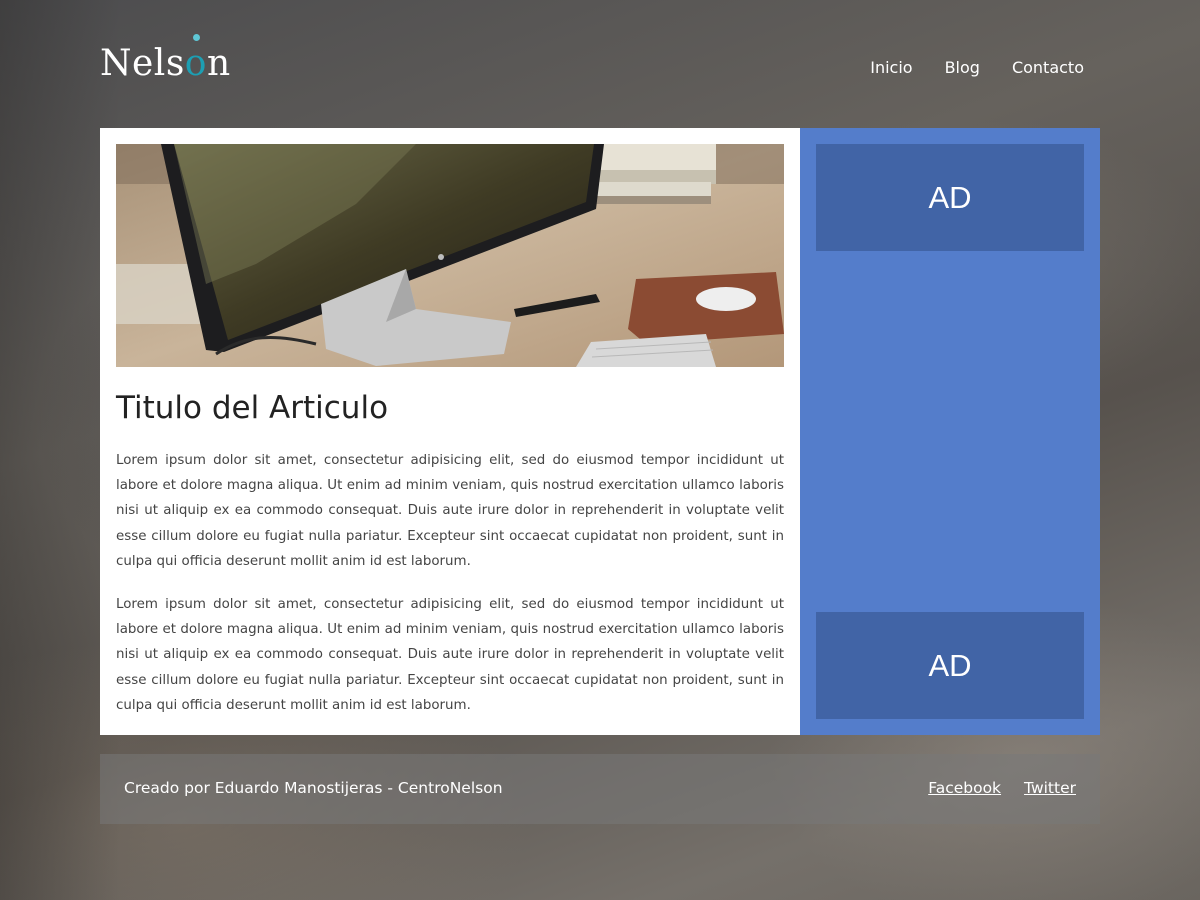 The image size is (1200, 900). Describe the element at coordinates (218, 63) in the screenshot. I see `logo-text-end: n` at that location.